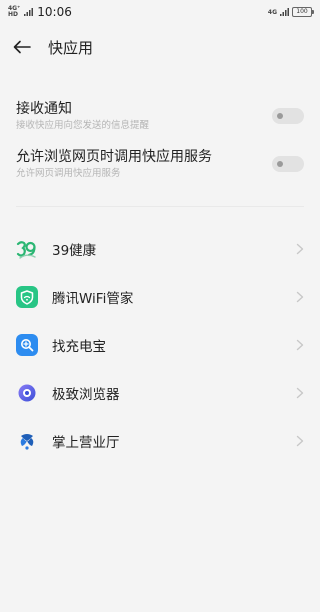 The height and width of the screenshot is (612, 320). I want to click on app-name: 找充电宝, so click(79, 347).